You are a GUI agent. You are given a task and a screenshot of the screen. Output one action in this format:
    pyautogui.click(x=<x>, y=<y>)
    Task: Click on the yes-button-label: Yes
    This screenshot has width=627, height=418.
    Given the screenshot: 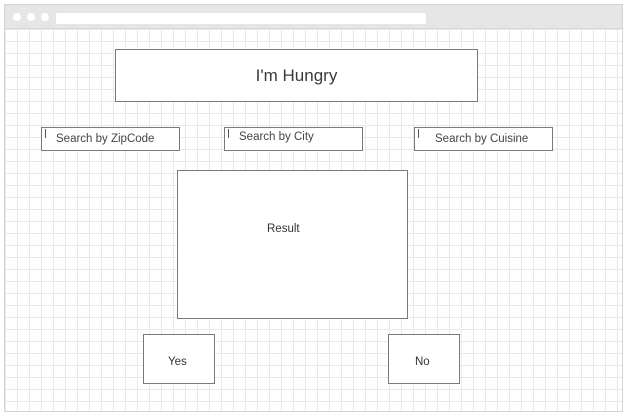 What is the action you would take?
    pyautogui.click(x=177, y=362)
    